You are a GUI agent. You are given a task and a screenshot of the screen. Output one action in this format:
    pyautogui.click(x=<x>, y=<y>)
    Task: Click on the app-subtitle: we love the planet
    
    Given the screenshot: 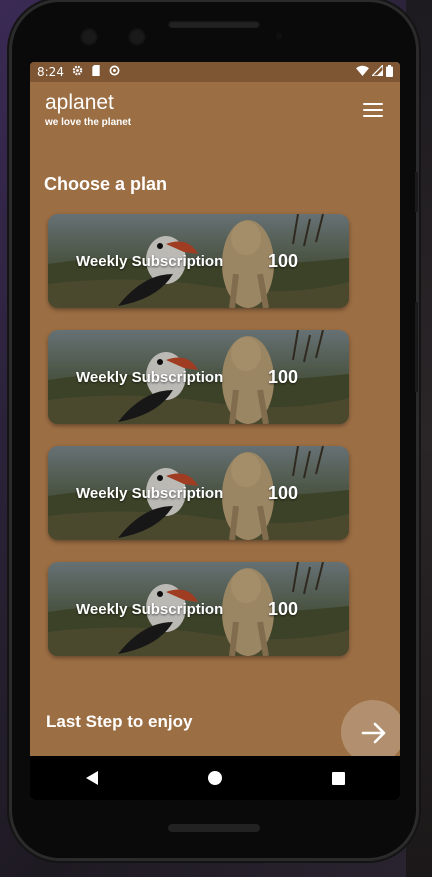 What is the action you would take?
    pyautogui.click(x=88, y=122)
    